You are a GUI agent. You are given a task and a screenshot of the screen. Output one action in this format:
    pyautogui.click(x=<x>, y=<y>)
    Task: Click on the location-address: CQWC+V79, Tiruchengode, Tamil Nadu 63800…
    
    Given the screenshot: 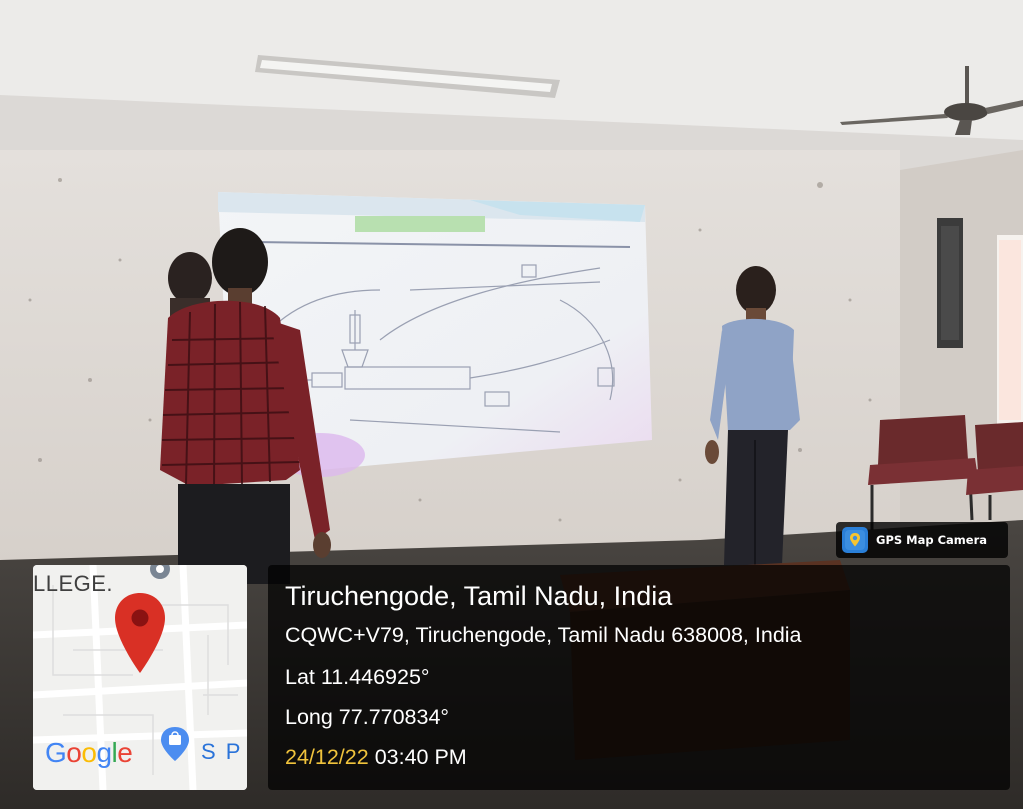 What is the action you would take?
    pyautogui.click(x=543, y=635)
    